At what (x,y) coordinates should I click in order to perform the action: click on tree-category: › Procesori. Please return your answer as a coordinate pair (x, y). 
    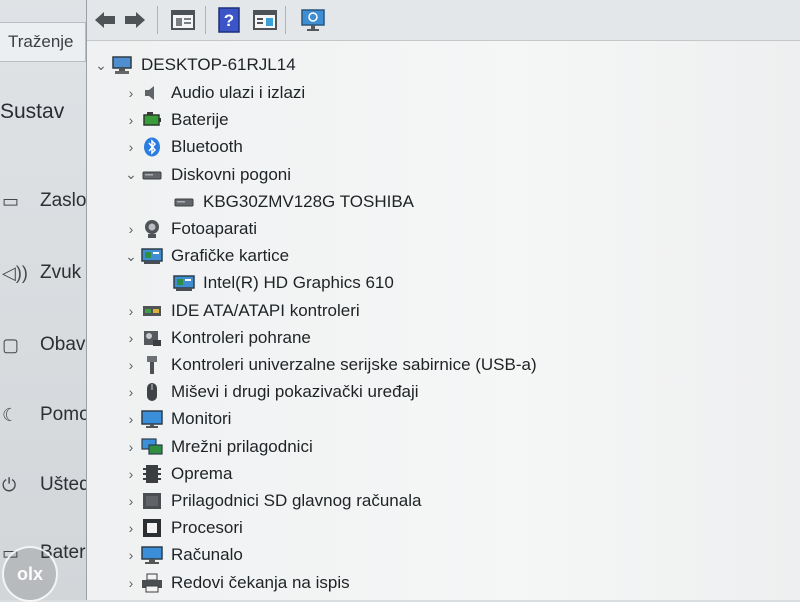
    Looking at the image, I should click on (182, 528).